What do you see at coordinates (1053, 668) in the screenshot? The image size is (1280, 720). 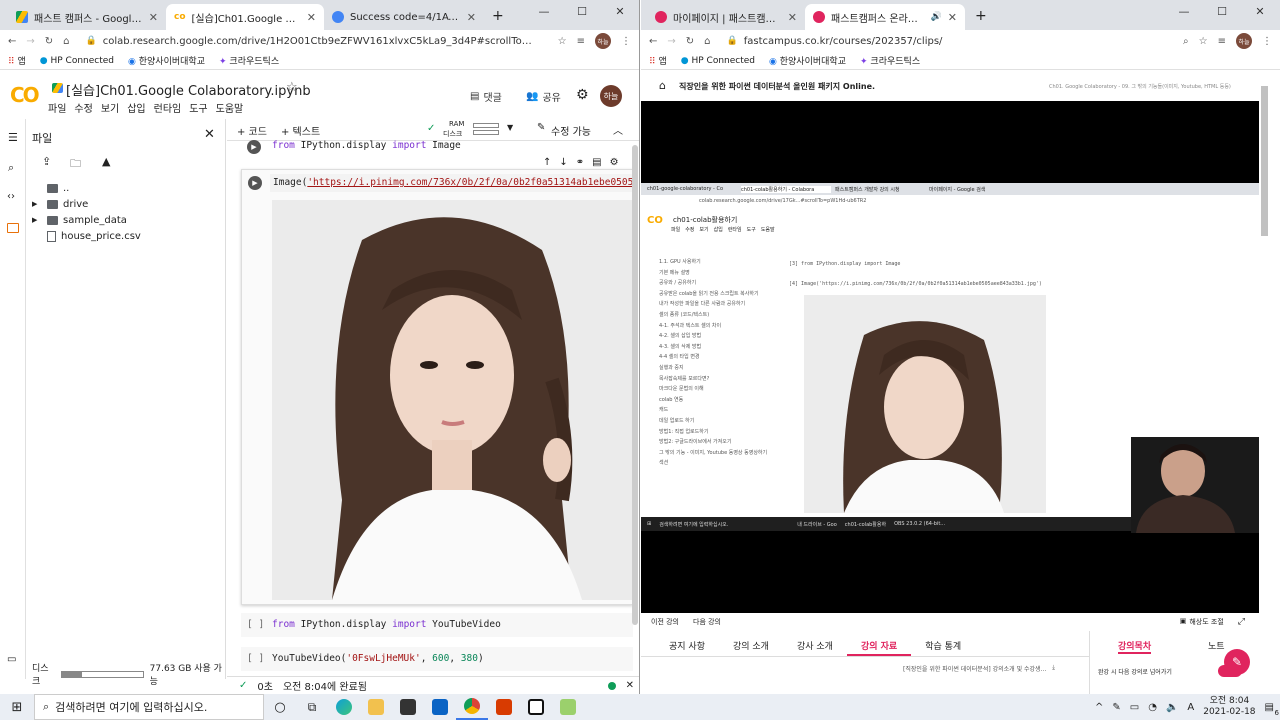 I see `download-icon: ⤓` at bounding box center [1053, 668].